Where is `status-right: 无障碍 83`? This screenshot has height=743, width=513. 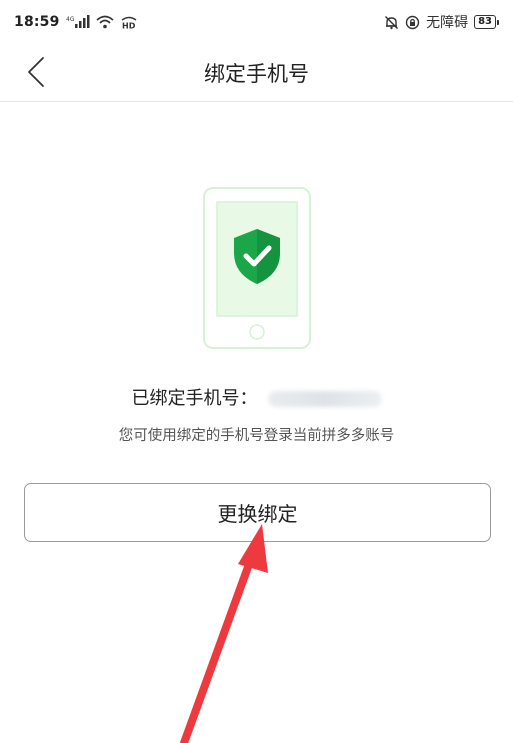
status-right: 无障碍 83 is located at coordinates (441, 22).